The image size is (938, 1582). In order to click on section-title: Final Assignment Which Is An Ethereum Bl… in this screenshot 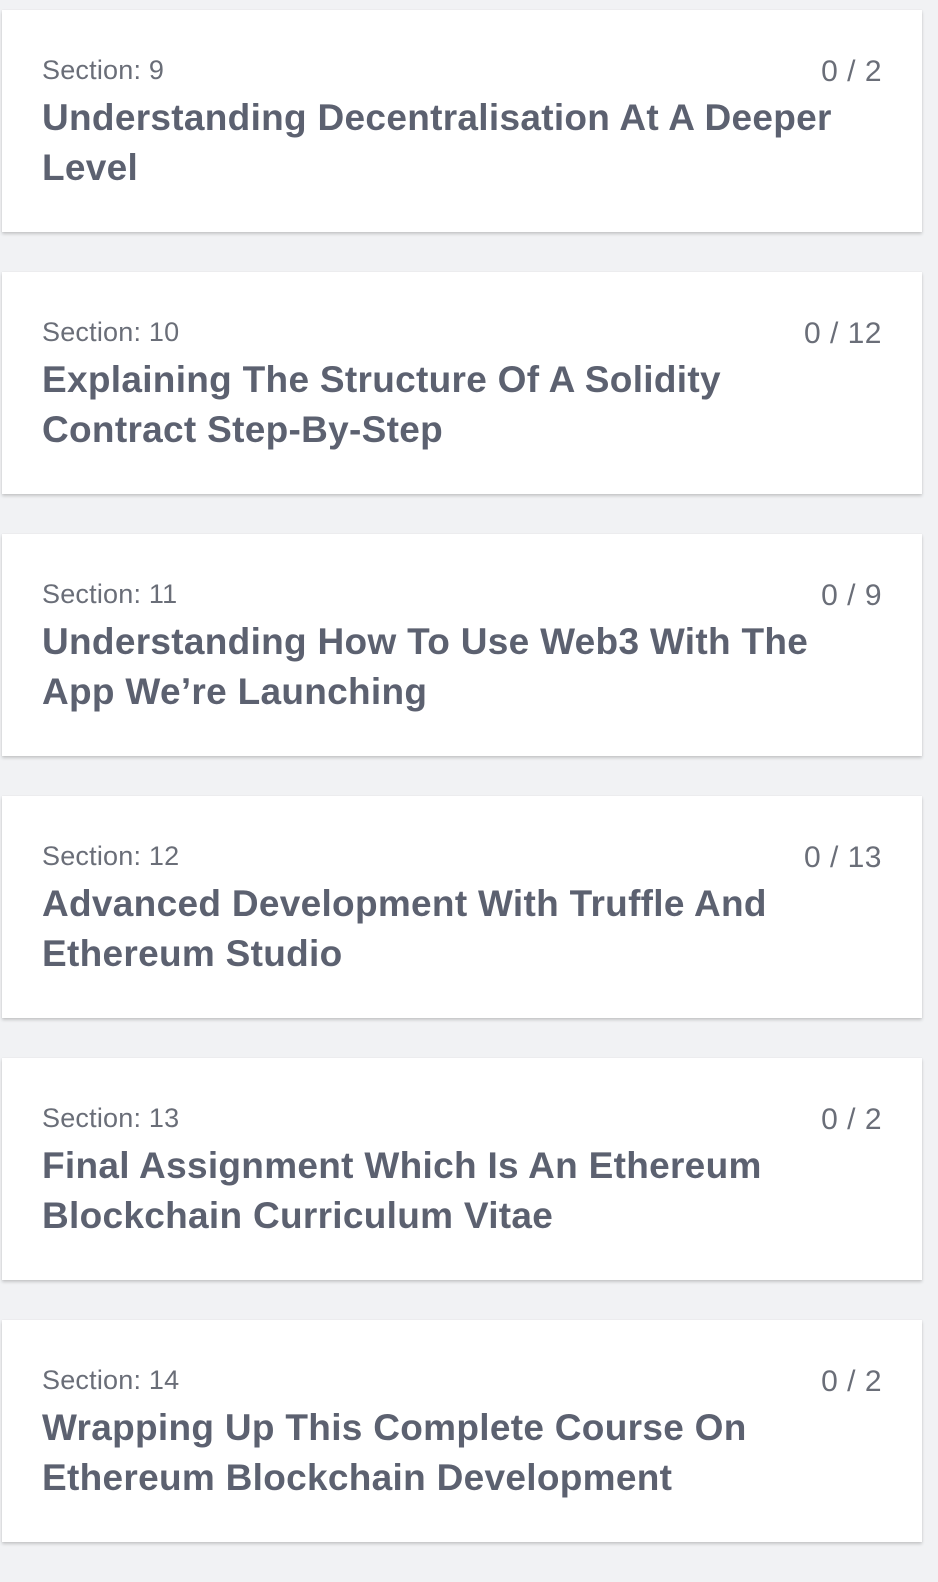, I will do `click(462, 1191)`.